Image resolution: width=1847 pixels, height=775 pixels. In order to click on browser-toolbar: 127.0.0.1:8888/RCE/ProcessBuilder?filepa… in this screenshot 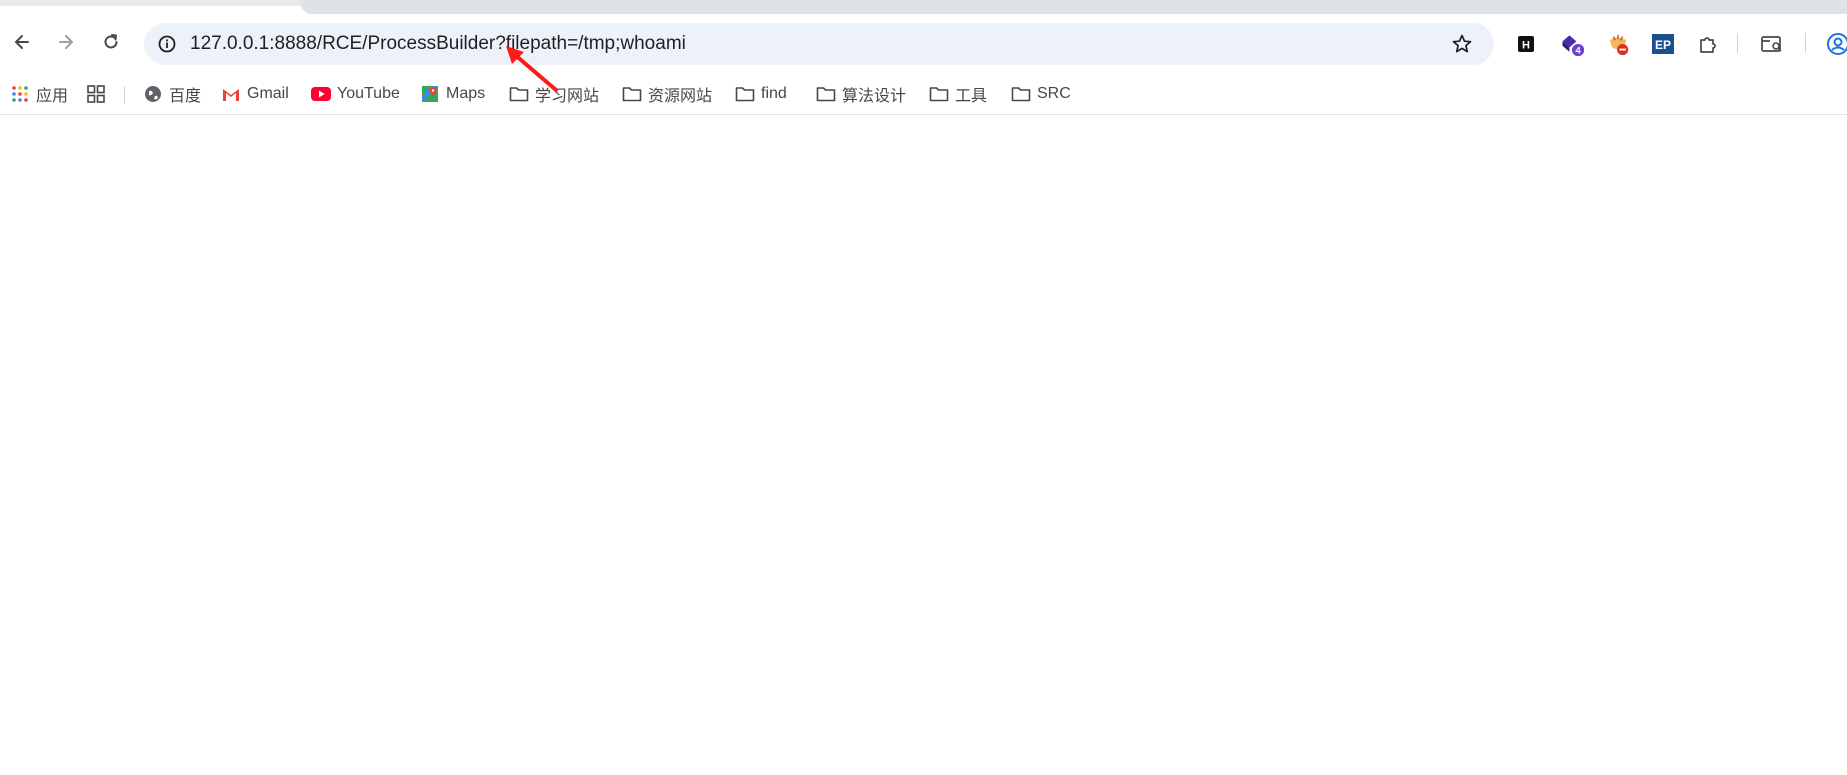, I will do `click(923, 44)`.